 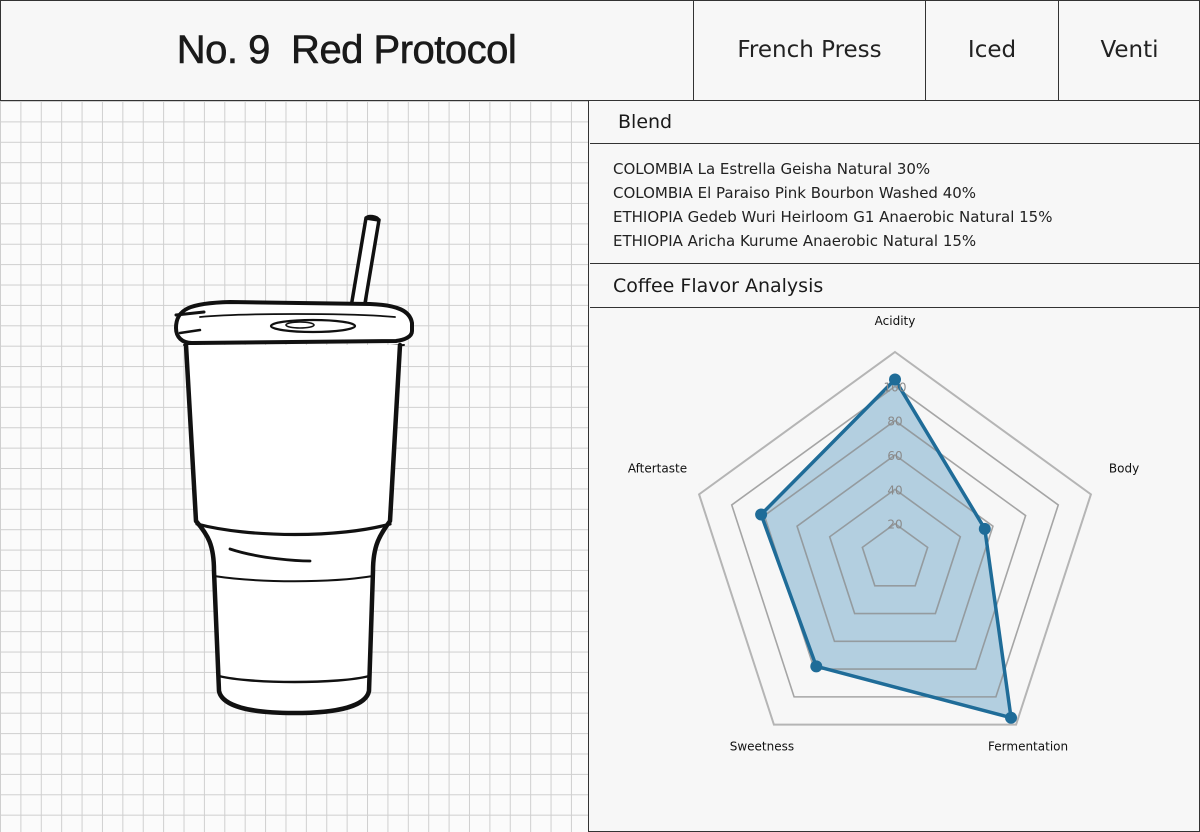 I want to click on blend-heading: Blend, so click(x=895, y=122).